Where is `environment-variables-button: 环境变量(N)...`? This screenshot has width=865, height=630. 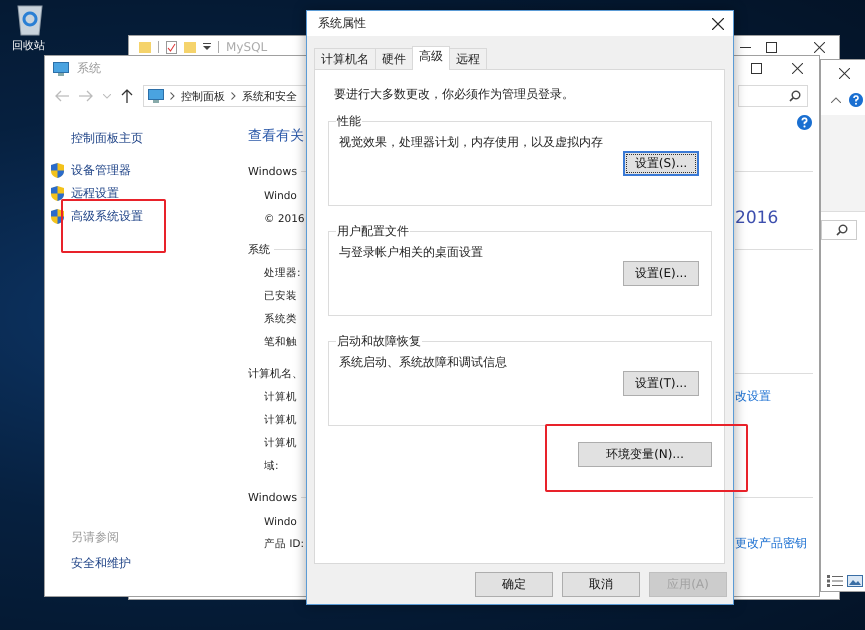 environment-variables-button: 环境变量(N)... is located at coordinates (645, 454).